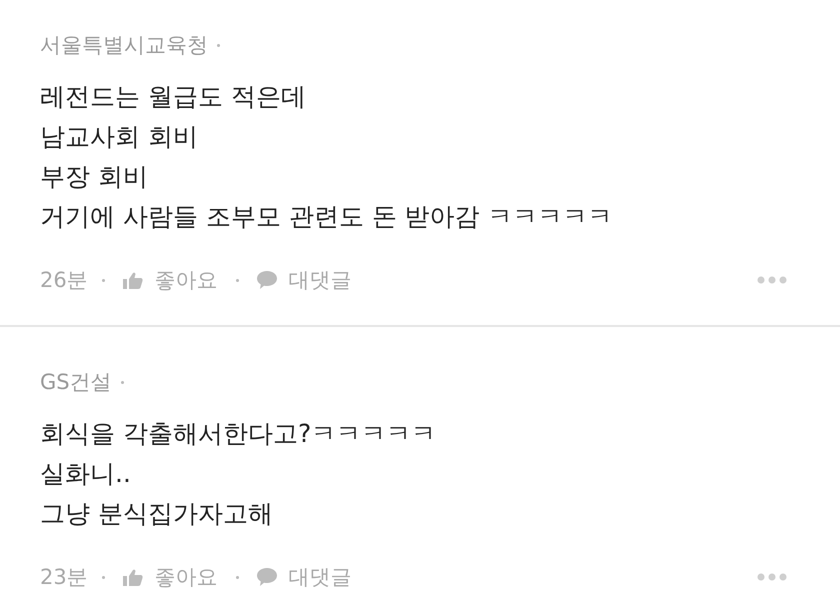 The image size is (840, 600). I want to click on comment-text: 회식을 각출해서한다고?ㅋㅋㅋㅋㅋ 실화니.. 그냥 분식집가자고해, so click(239, 474).